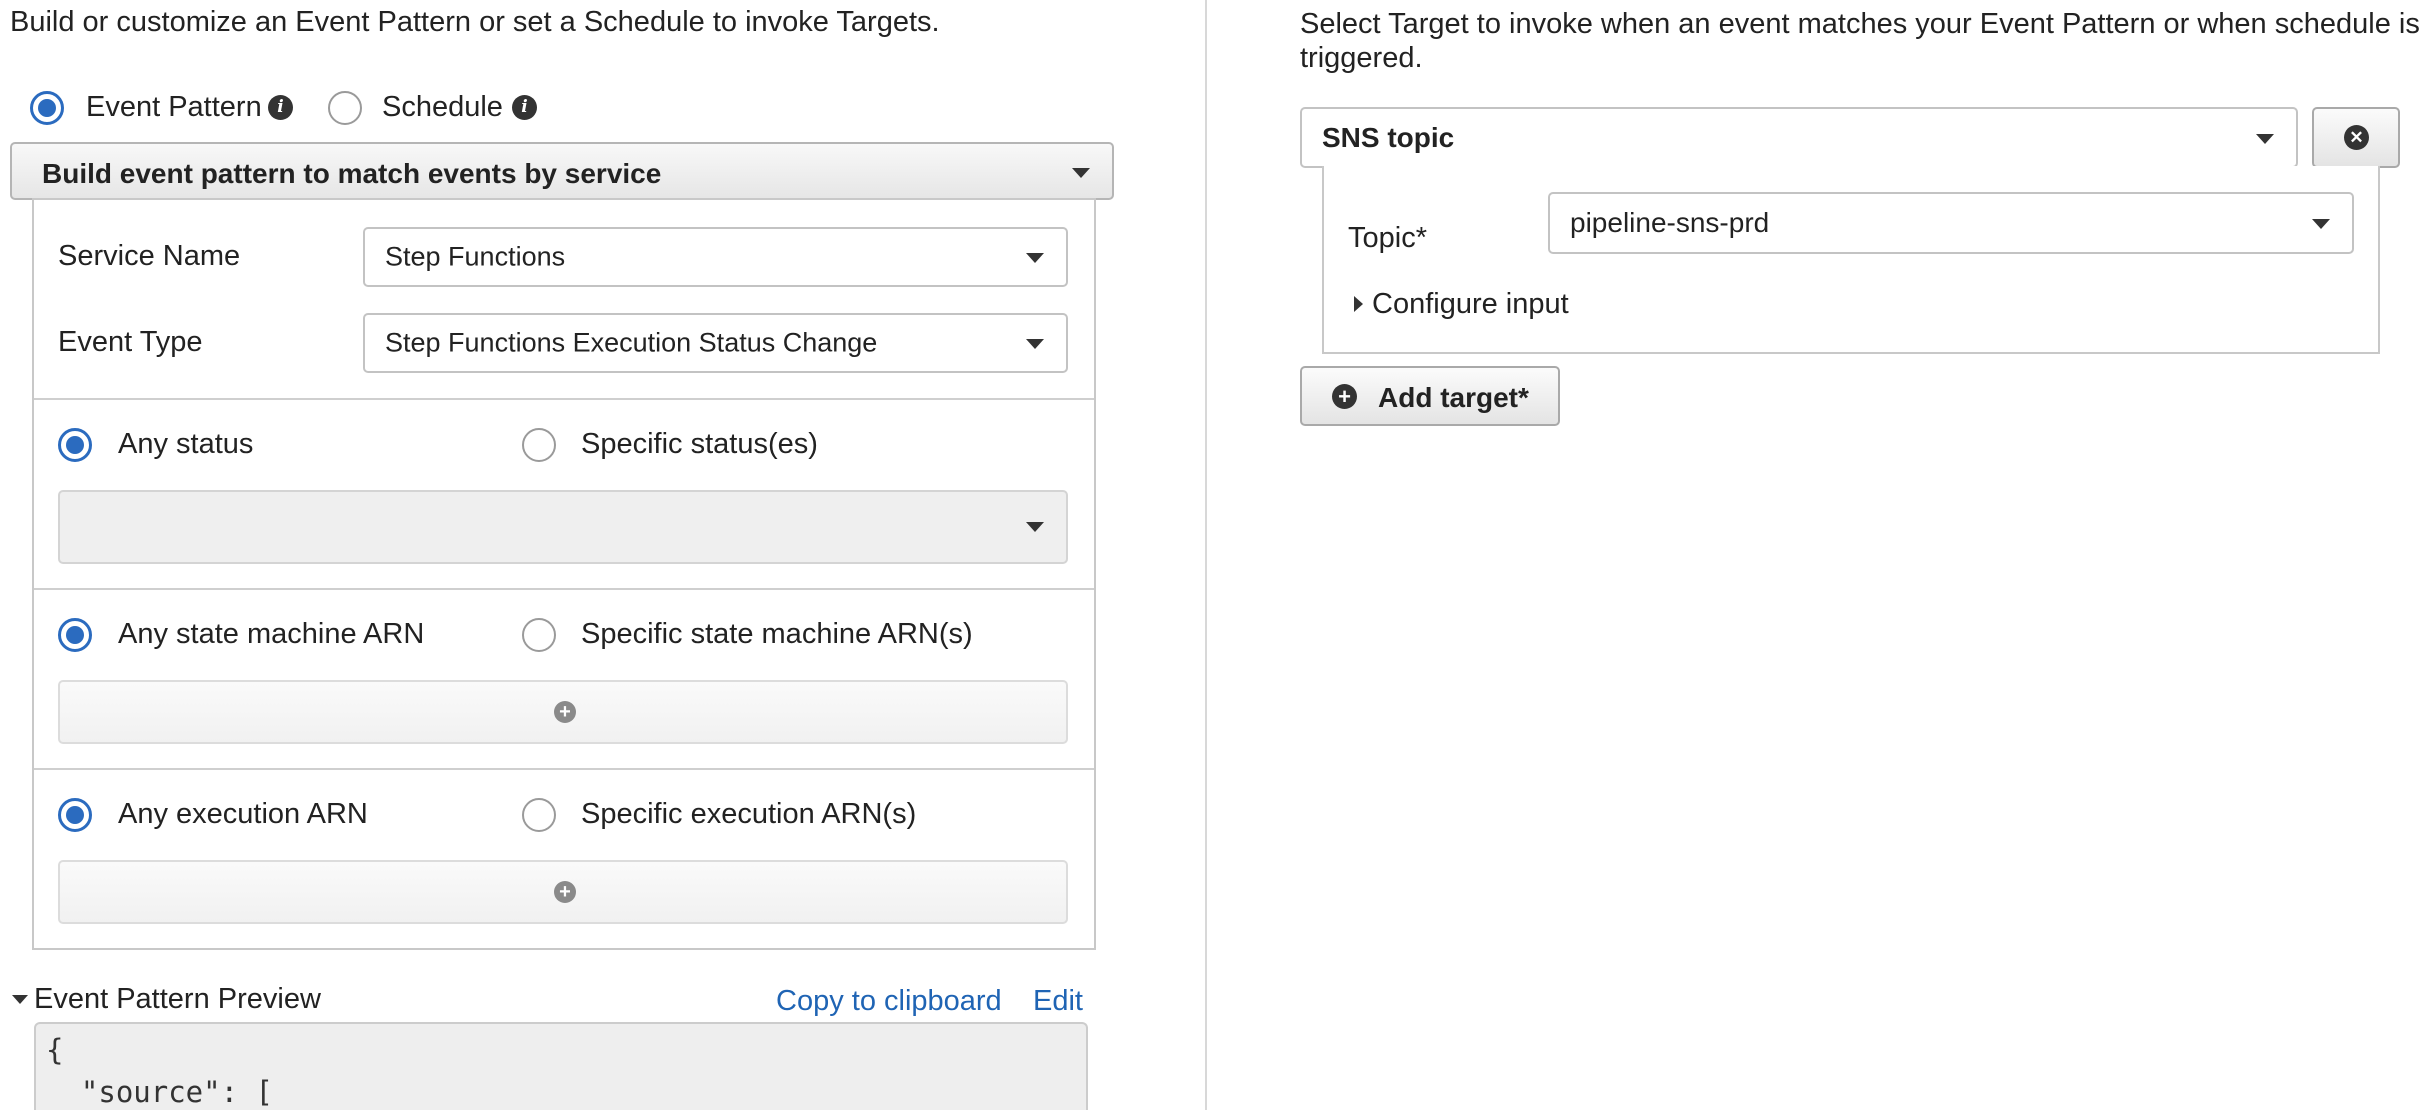  What do you see at coordinates (1388, 137) in the screenshot?
I see `target-type-value: SNS topic` at bounding box center [1388, 137].